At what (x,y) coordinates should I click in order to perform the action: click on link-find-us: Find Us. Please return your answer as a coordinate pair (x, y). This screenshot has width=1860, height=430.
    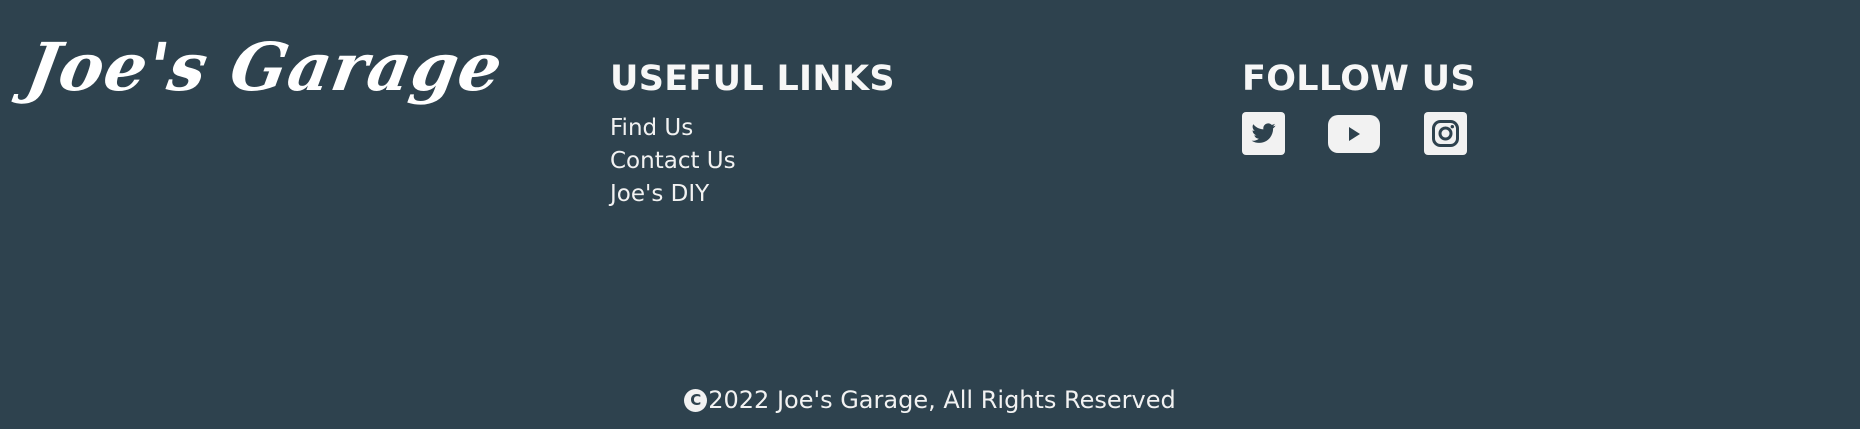
    Looking at the image, I should click on (752, 128).